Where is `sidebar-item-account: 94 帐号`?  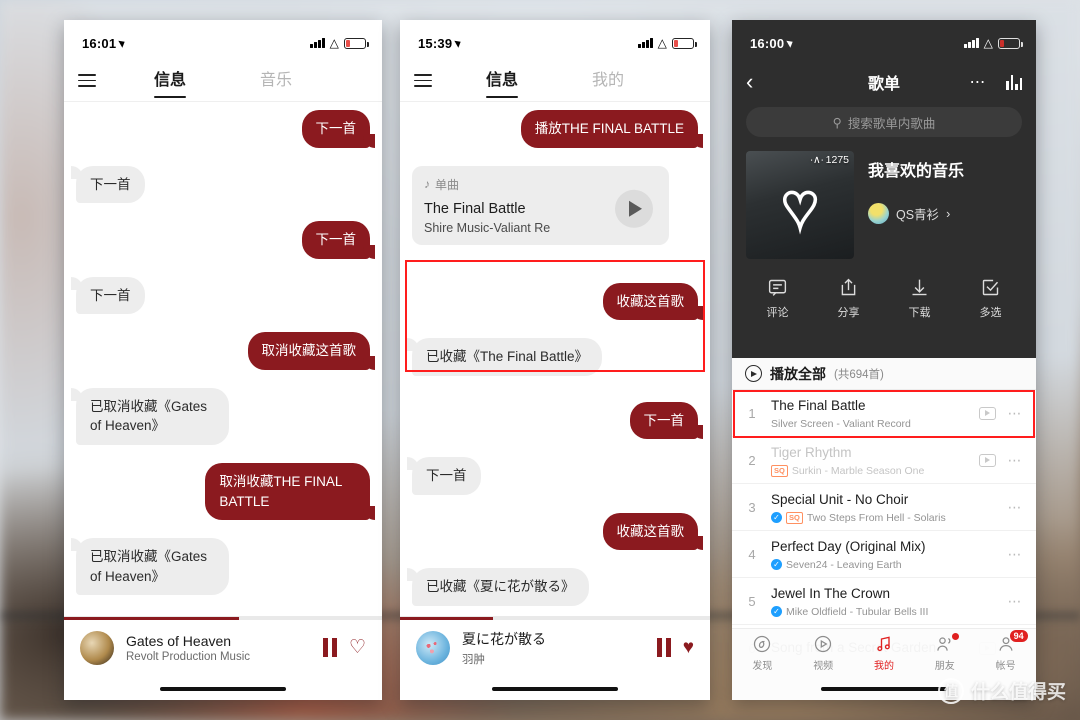 sidebar-item-account: 94 帐号 is located at coordinates (1005, 653).